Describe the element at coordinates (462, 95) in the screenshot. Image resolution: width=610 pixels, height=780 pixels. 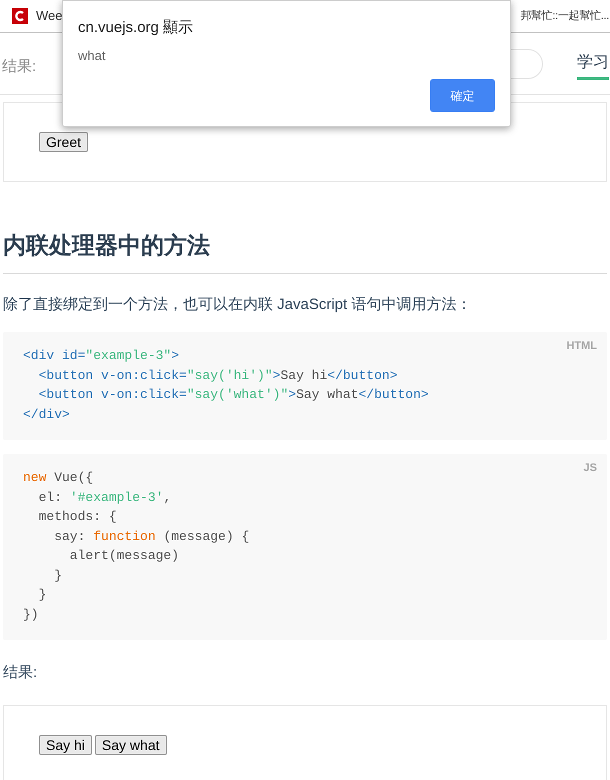
I see `ok-button: 確定` at that location.